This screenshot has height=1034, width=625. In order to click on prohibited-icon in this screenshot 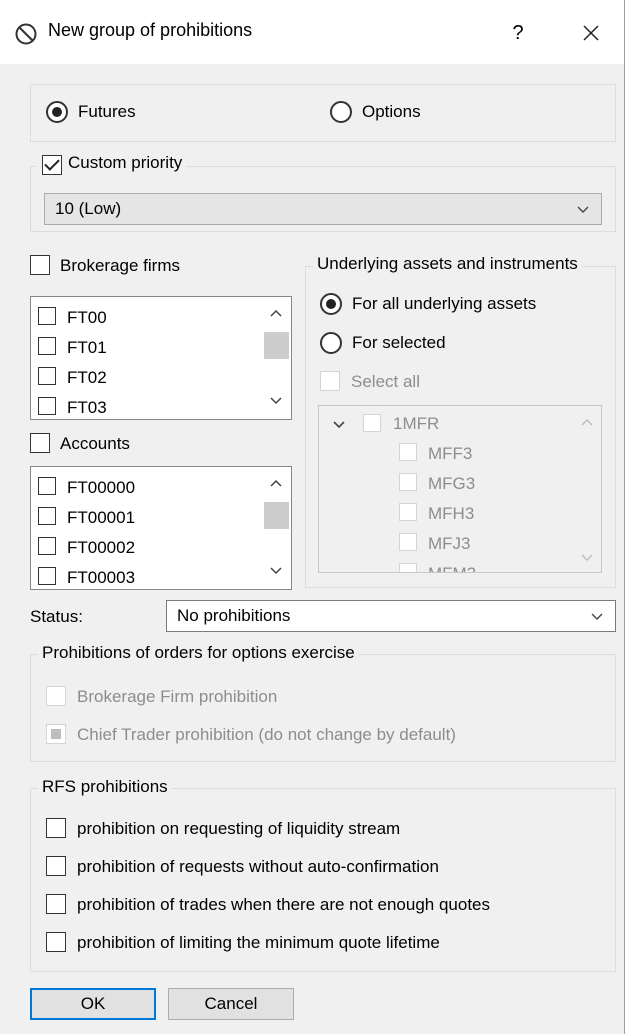, I will do `click(26, 34)`.